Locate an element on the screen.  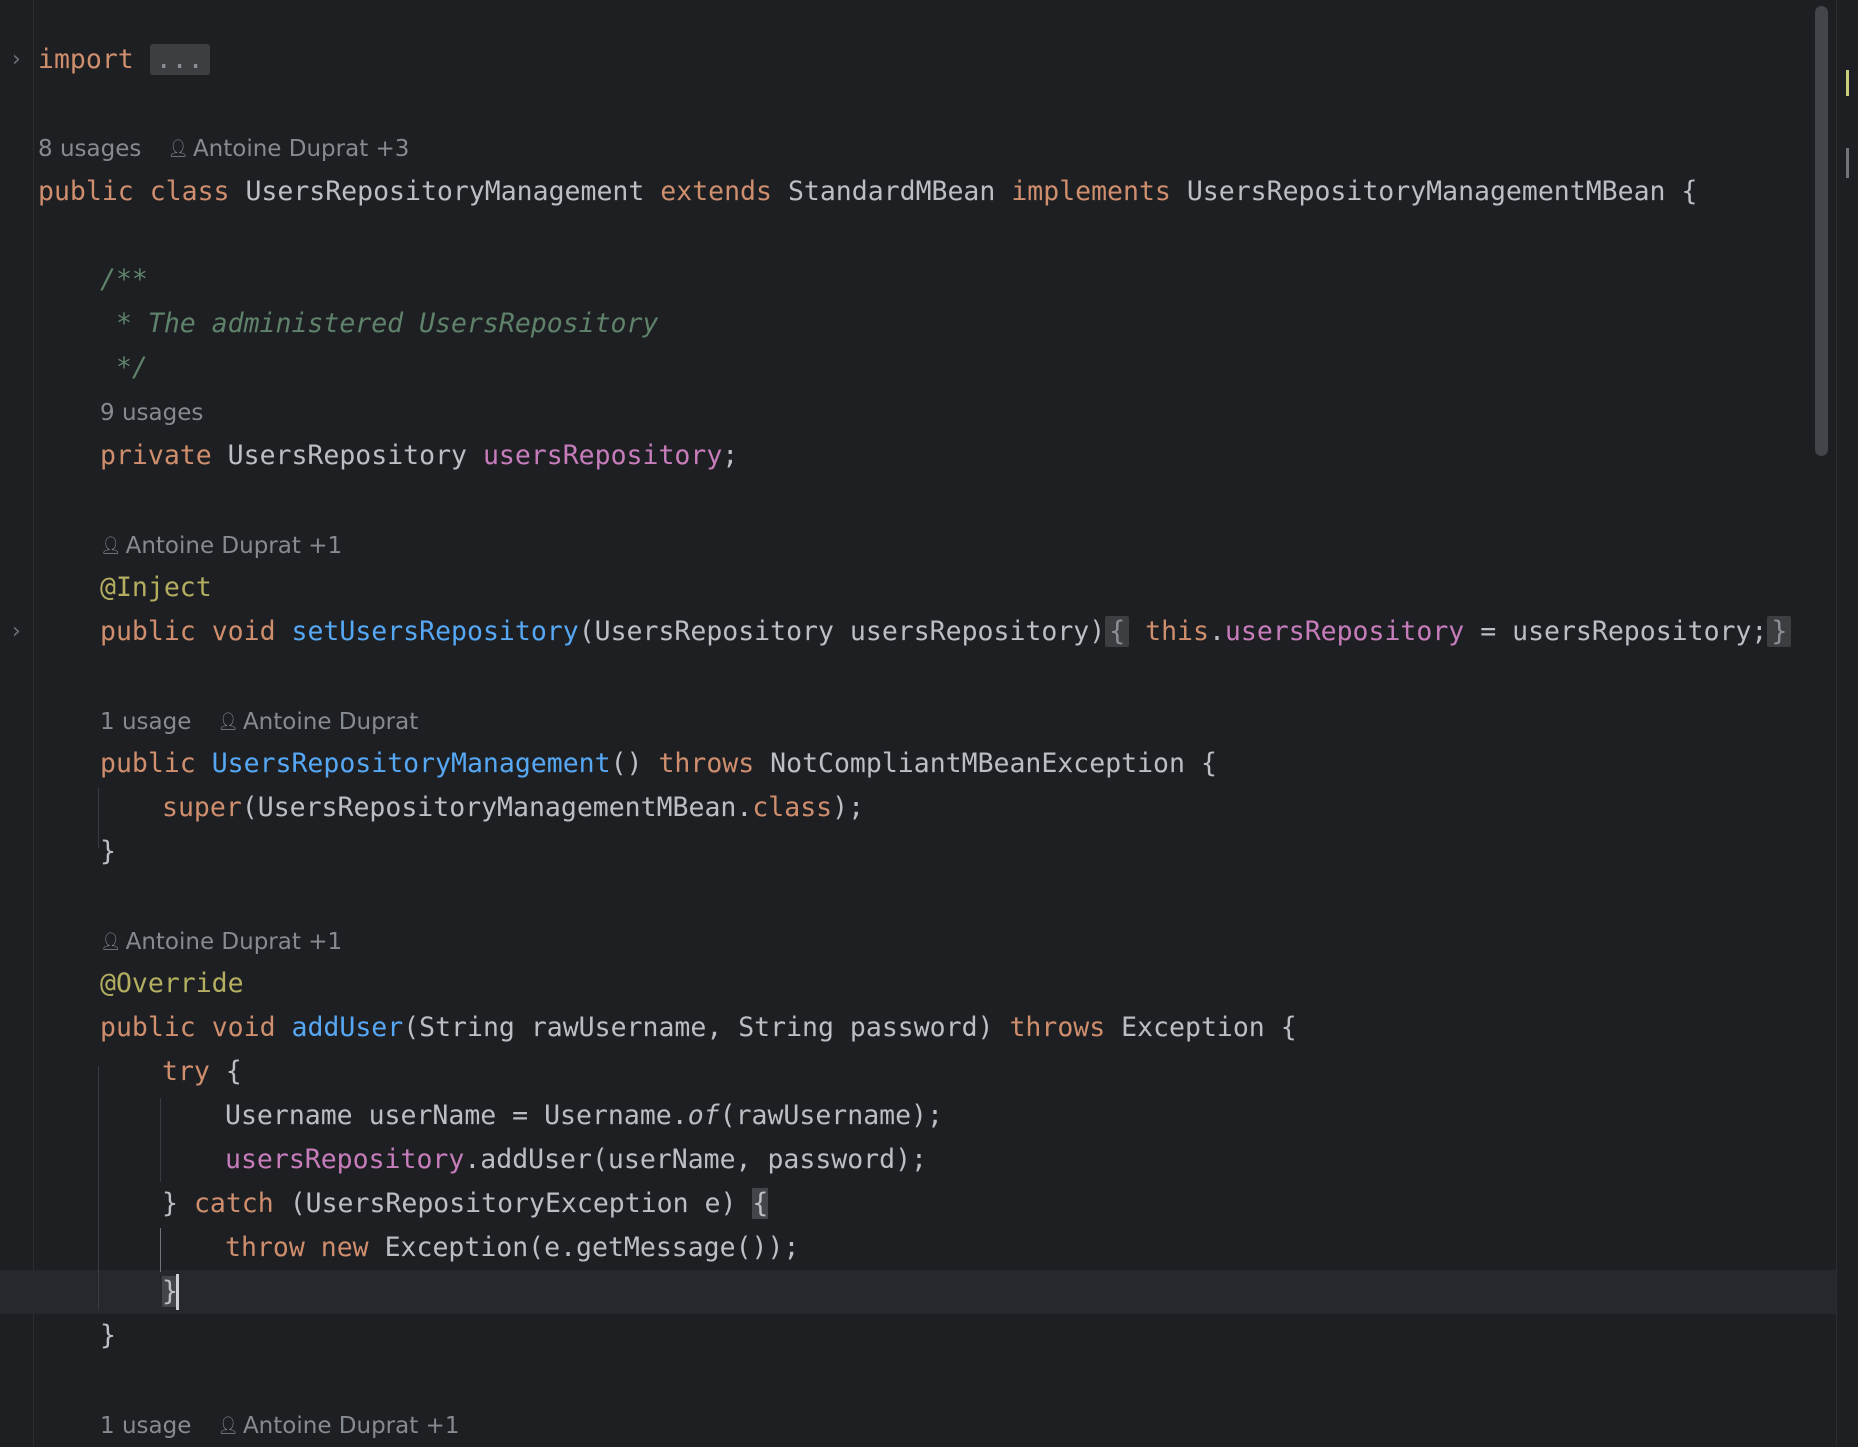
annotation-override: @Override is located at coordinates (172, 983).